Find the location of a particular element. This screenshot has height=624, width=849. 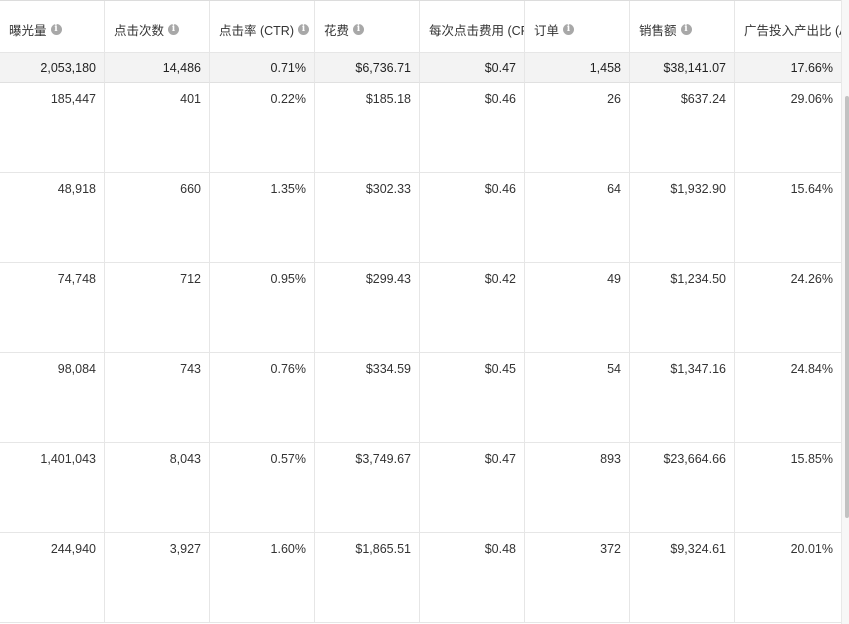

table-cell: $1,865.51 is located at coordinates (367, 578).